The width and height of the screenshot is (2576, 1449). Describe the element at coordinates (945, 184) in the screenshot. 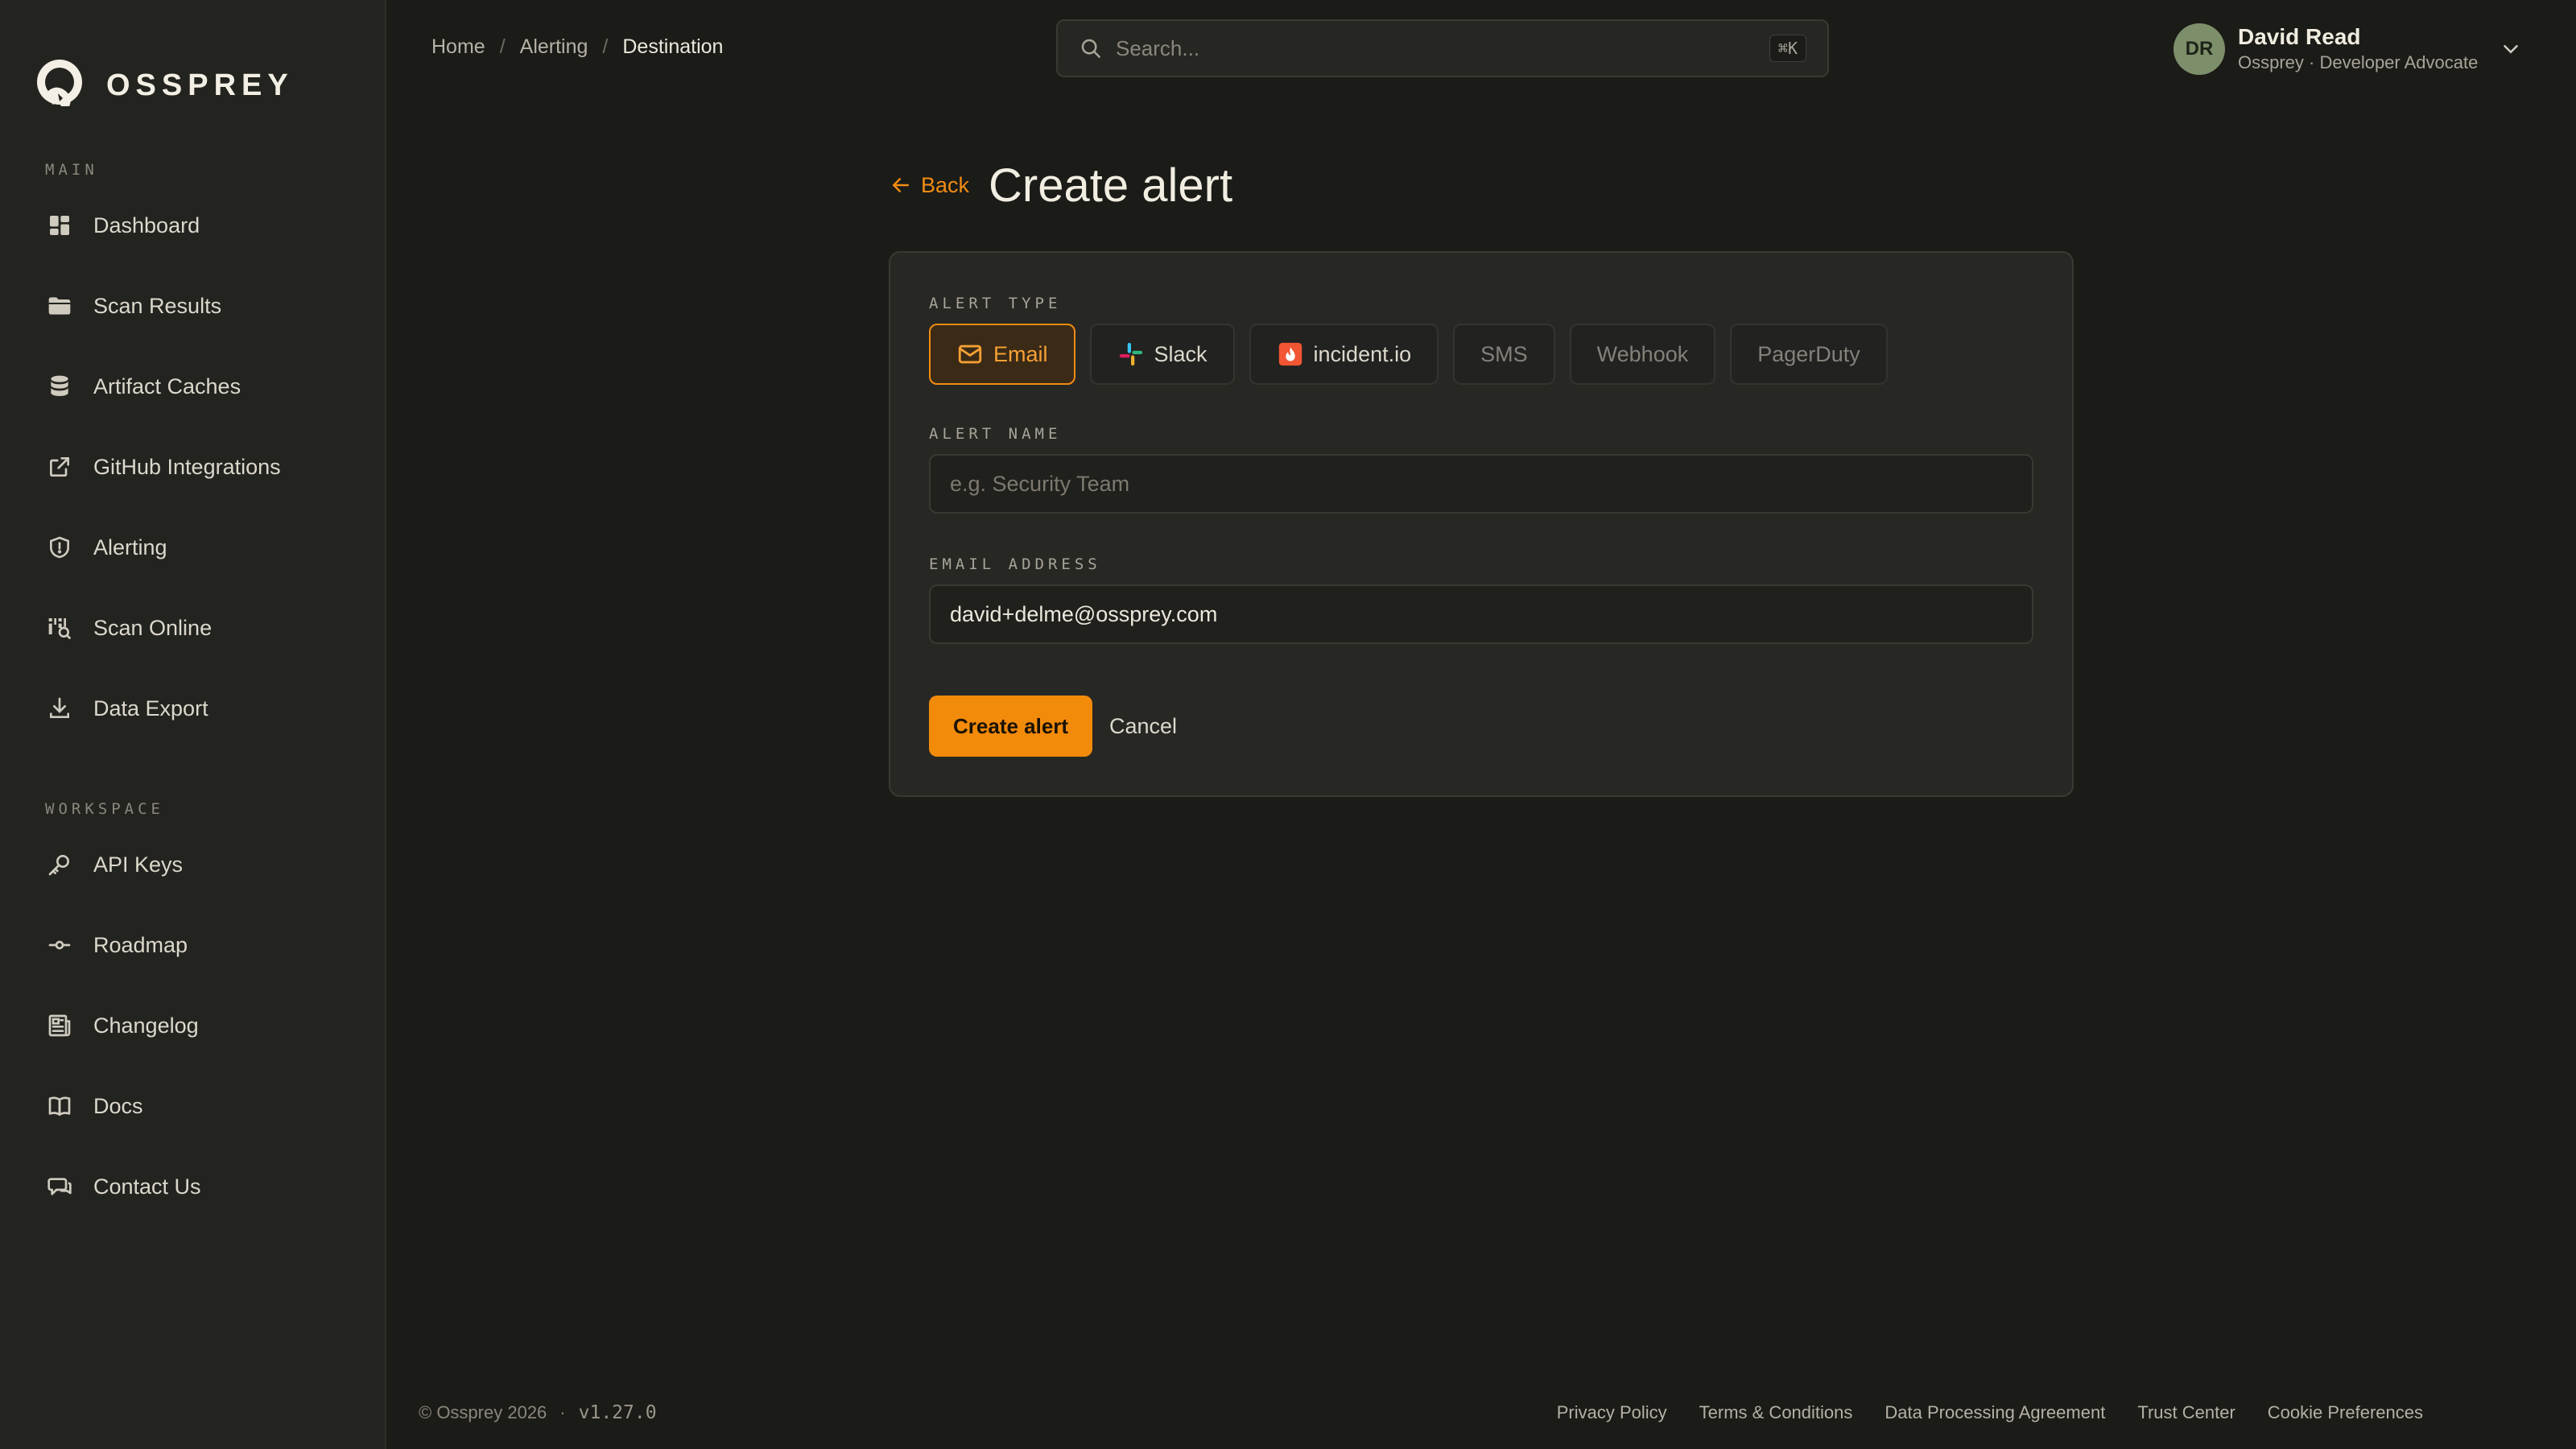

I see `back-label: Back` at that location.